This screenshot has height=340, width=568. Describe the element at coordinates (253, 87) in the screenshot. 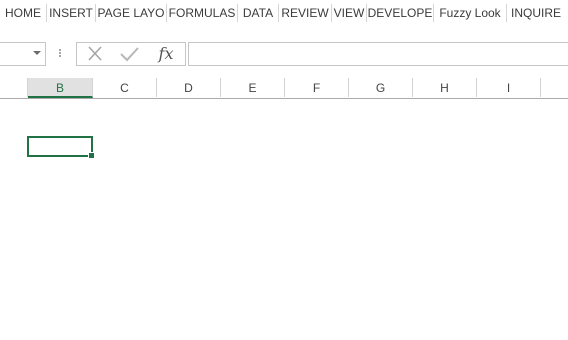

I see `column-header-e: E` at that location.